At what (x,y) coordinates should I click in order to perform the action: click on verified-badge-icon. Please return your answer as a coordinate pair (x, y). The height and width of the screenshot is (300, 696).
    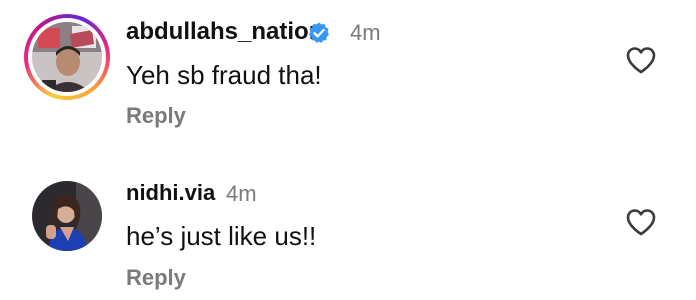
    Looking at the image, I should click on (319, 32).